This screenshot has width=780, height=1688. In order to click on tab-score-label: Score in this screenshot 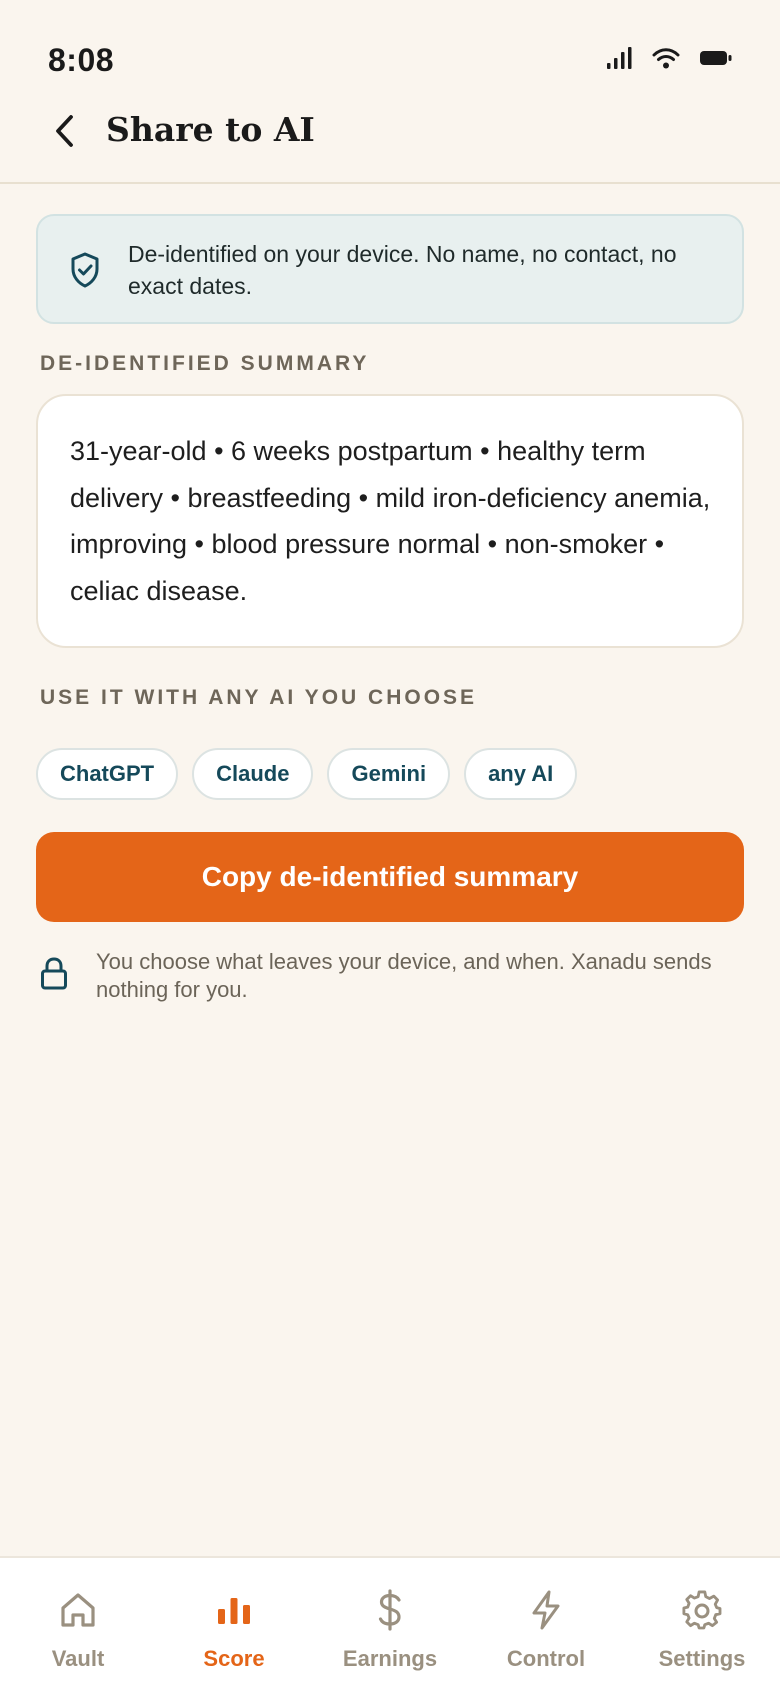, I will do `click(234, 1658)`.